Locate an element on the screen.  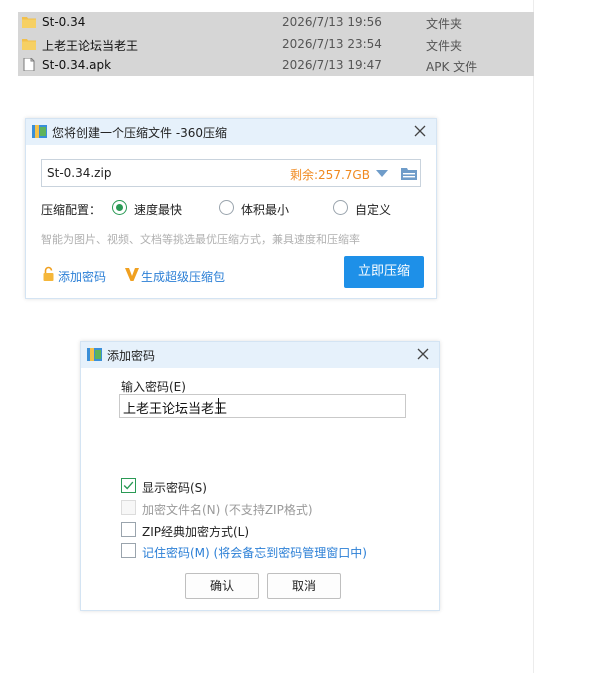
compress-now-button: 立即压缩 is located at coordinates (384, 272).